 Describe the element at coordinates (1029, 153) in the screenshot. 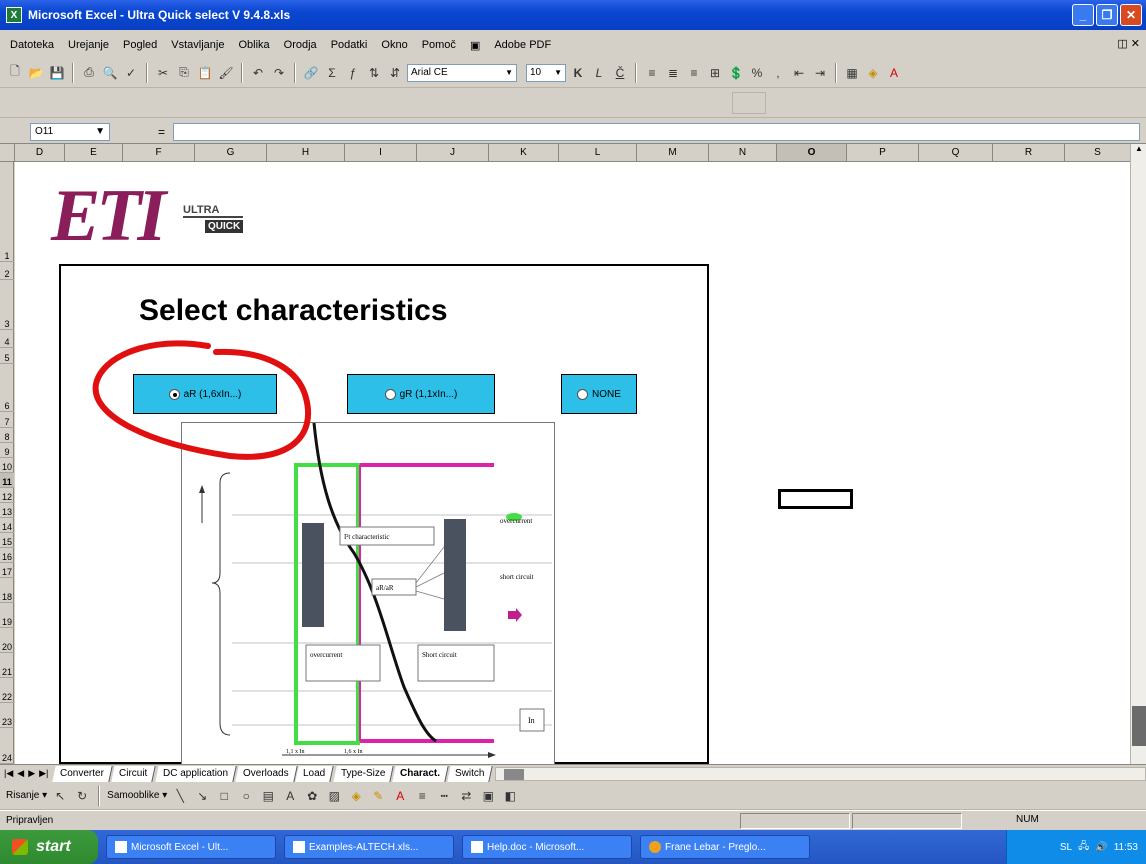

I see `column-header: R` at that location.